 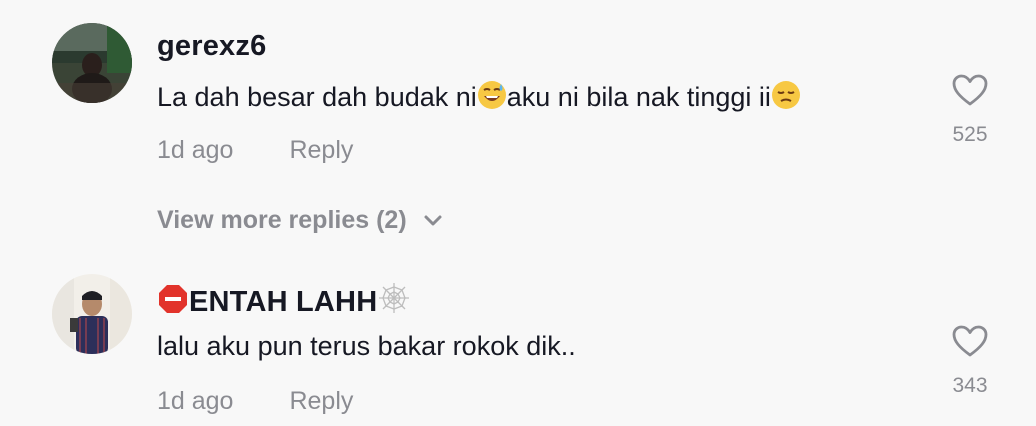 I want to click on view-more-replies-button: View more replies (2), so click(x=300, y=220).